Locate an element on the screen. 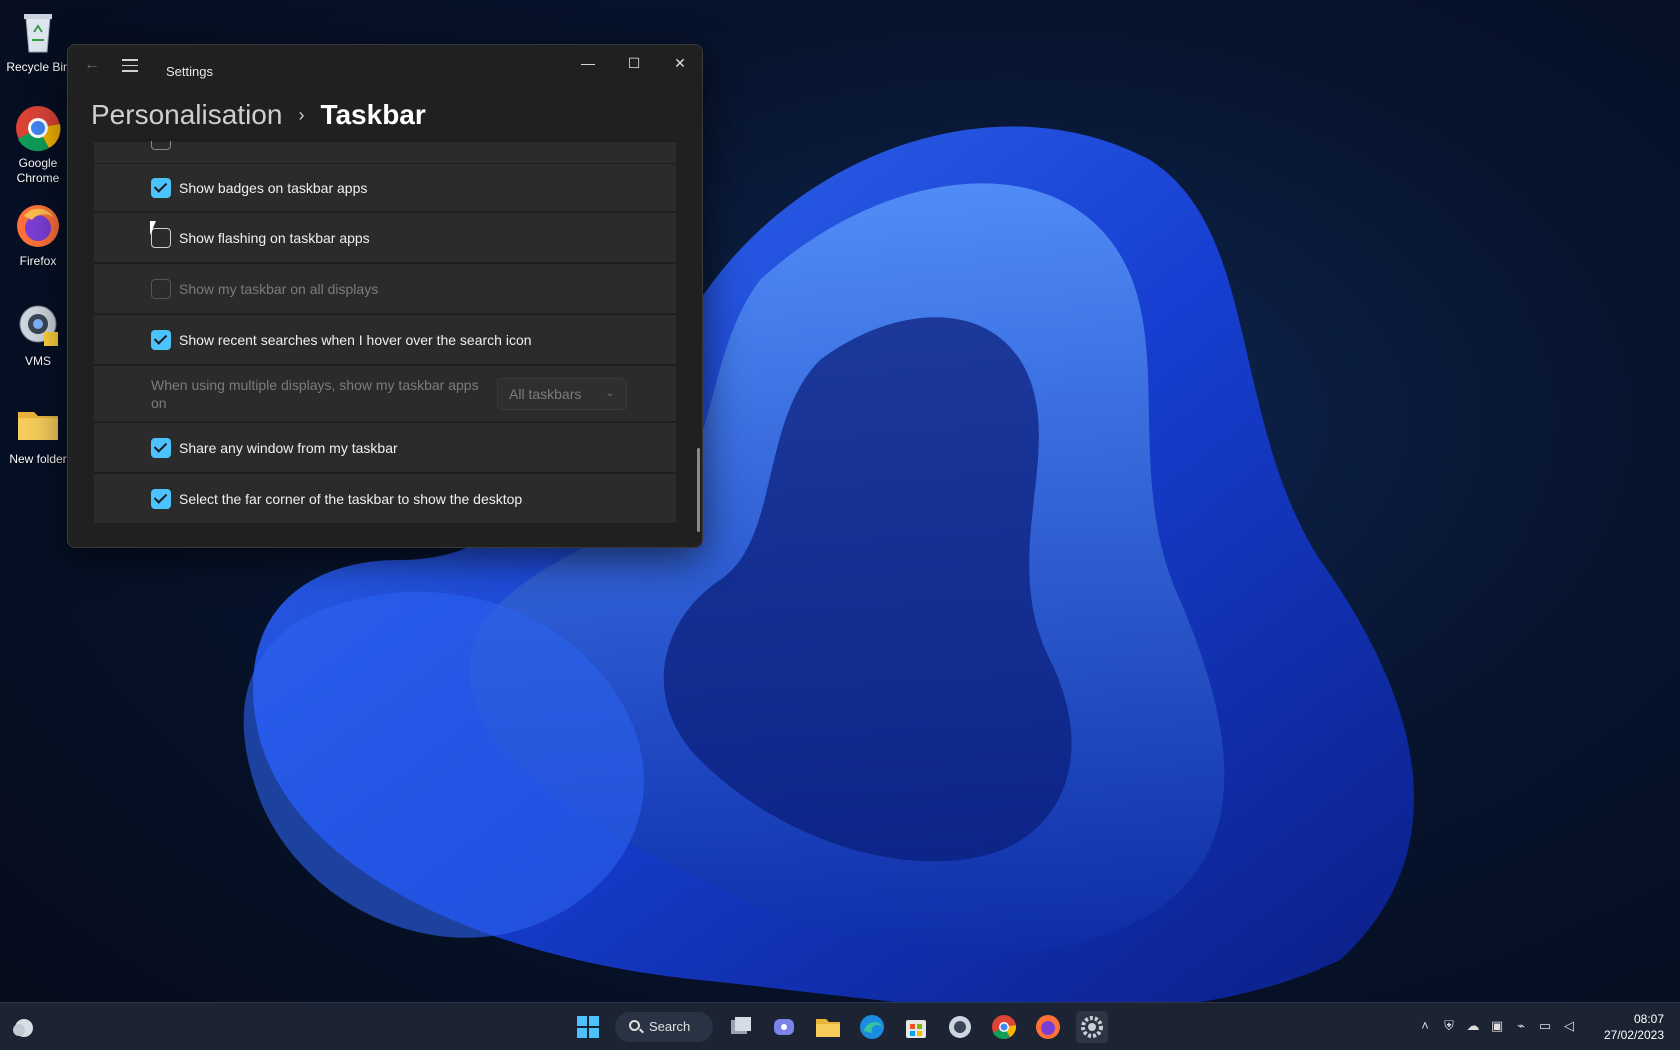 The width and height of the screenshot is (1680, 1050). dropdown-value: All taskbars is located at coordinates (545, 394).